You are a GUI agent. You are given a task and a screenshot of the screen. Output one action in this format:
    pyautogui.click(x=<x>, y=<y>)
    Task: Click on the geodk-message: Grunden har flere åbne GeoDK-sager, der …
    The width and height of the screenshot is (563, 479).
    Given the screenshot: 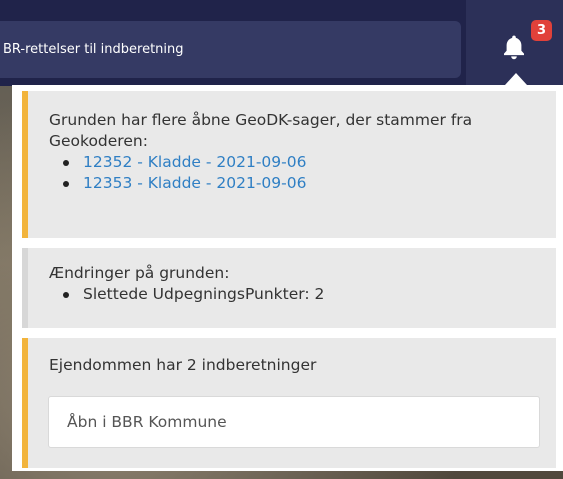 What is the action you would take?
    pyautogui.click(x=261, y=130)
    